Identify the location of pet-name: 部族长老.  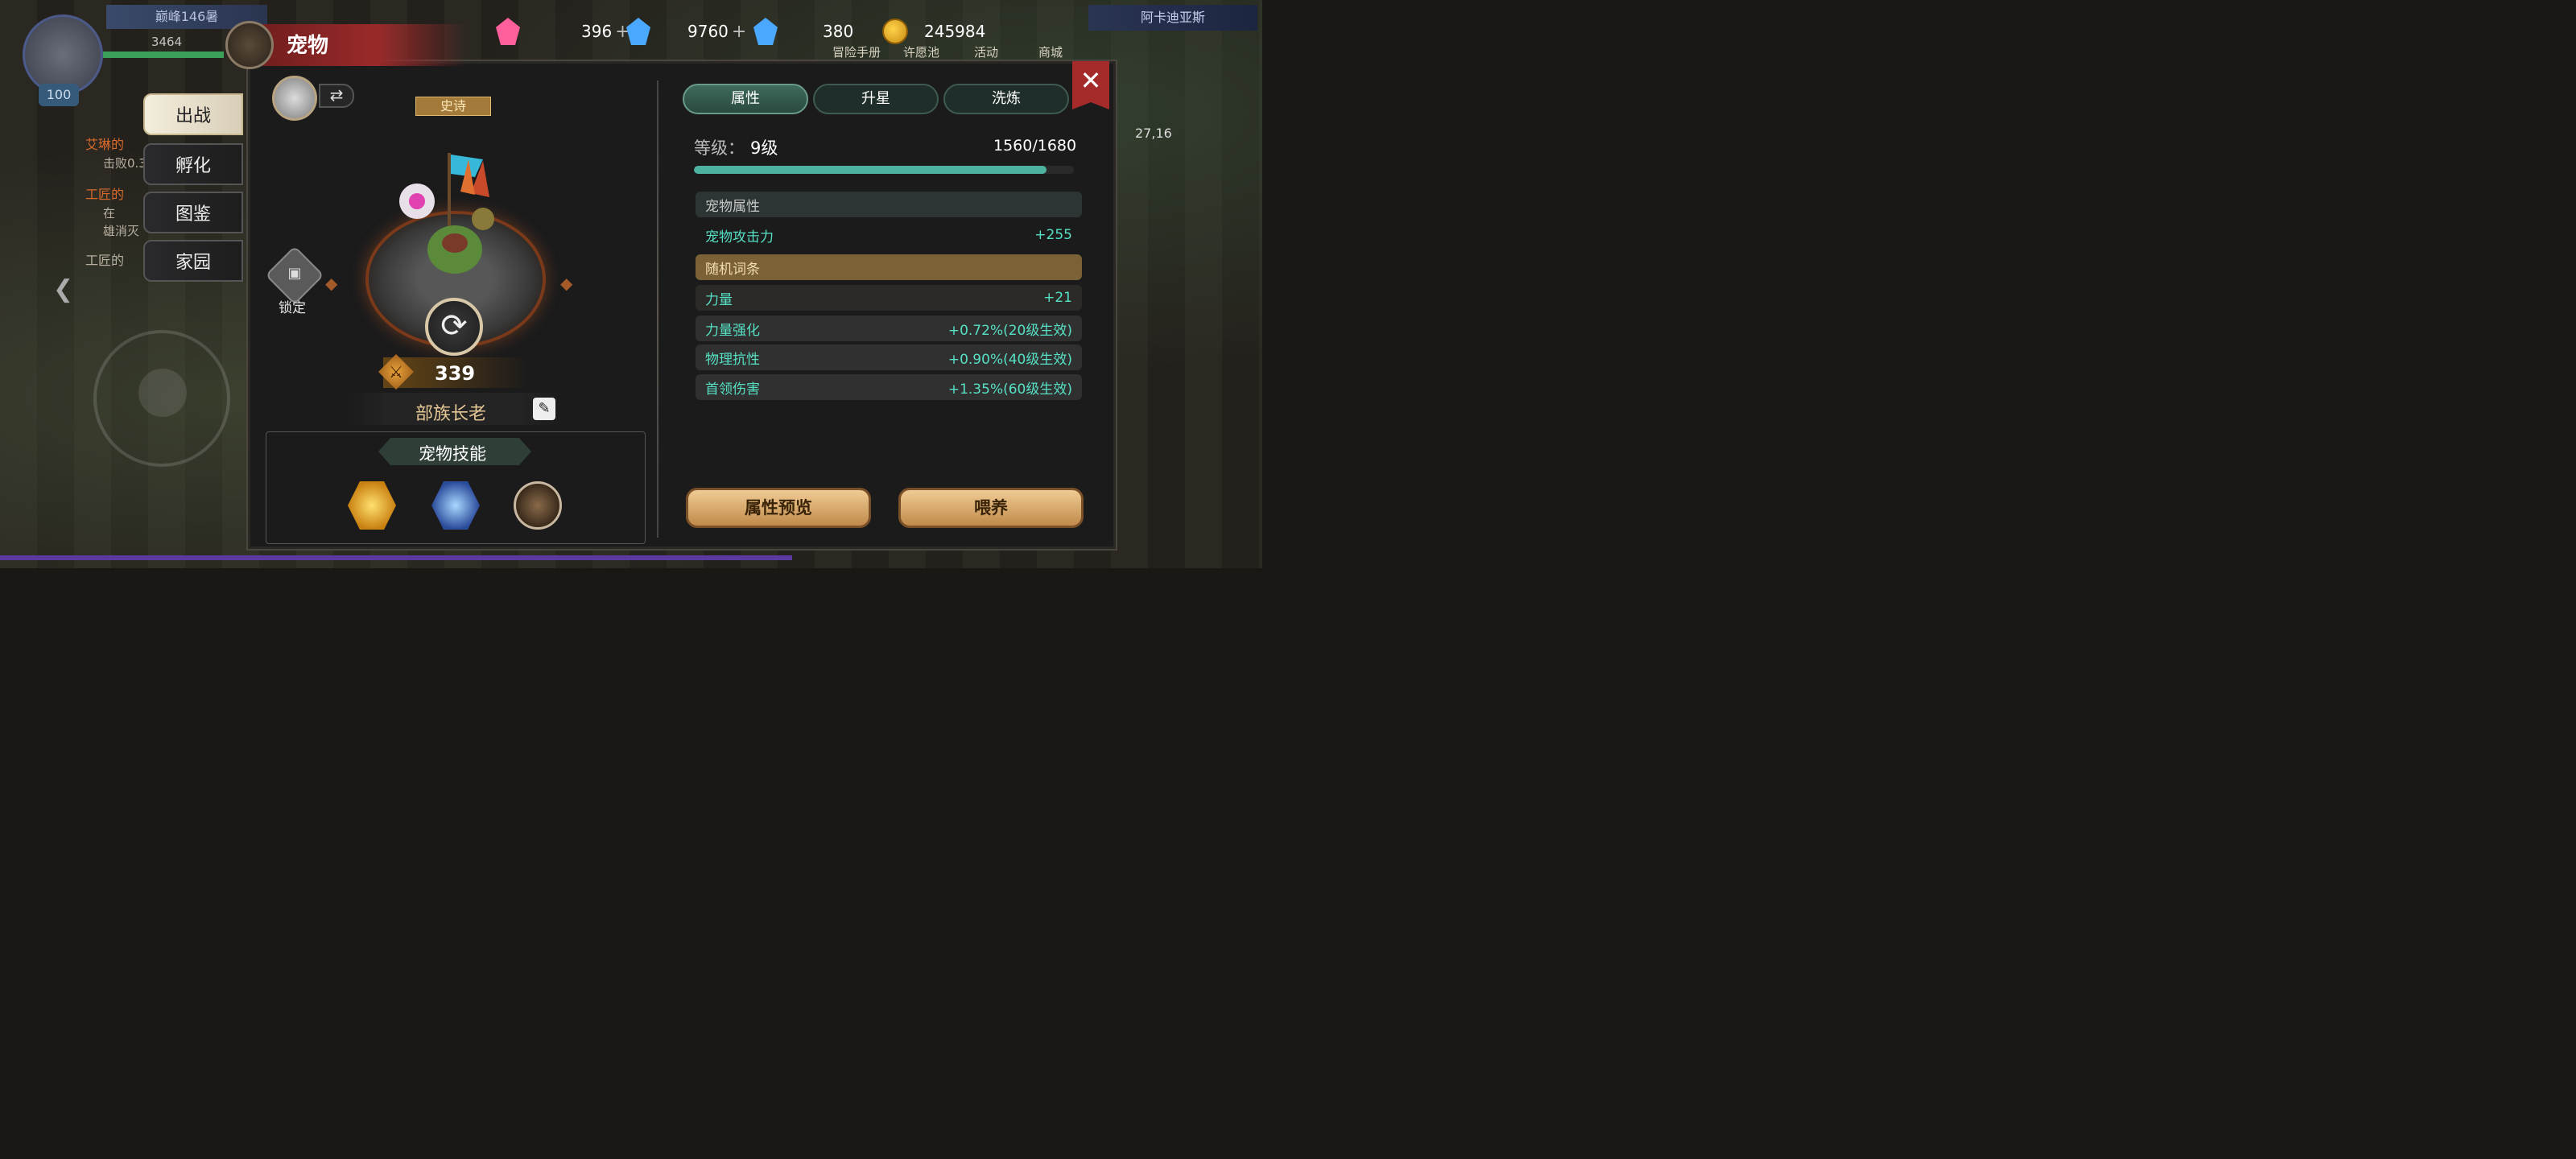
(451, 414).